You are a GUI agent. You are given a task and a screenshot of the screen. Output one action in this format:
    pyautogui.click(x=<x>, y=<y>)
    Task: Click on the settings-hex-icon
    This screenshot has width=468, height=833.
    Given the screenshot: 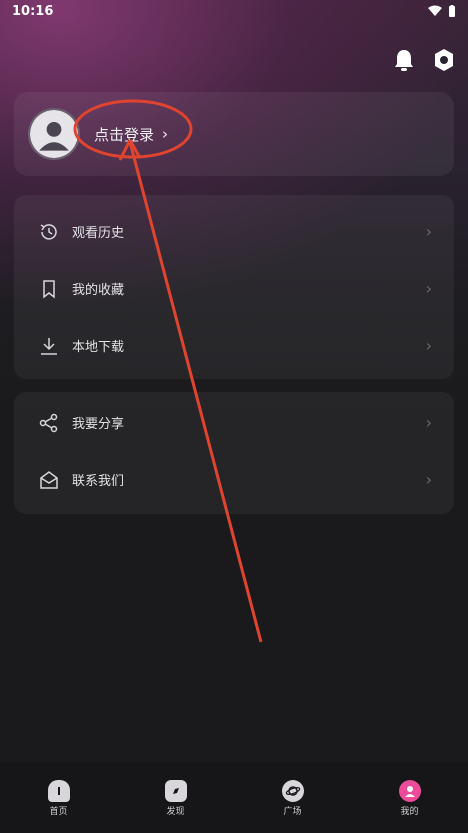 What is the action you would take?
    pyautogui.click(x=444, y=60)
    